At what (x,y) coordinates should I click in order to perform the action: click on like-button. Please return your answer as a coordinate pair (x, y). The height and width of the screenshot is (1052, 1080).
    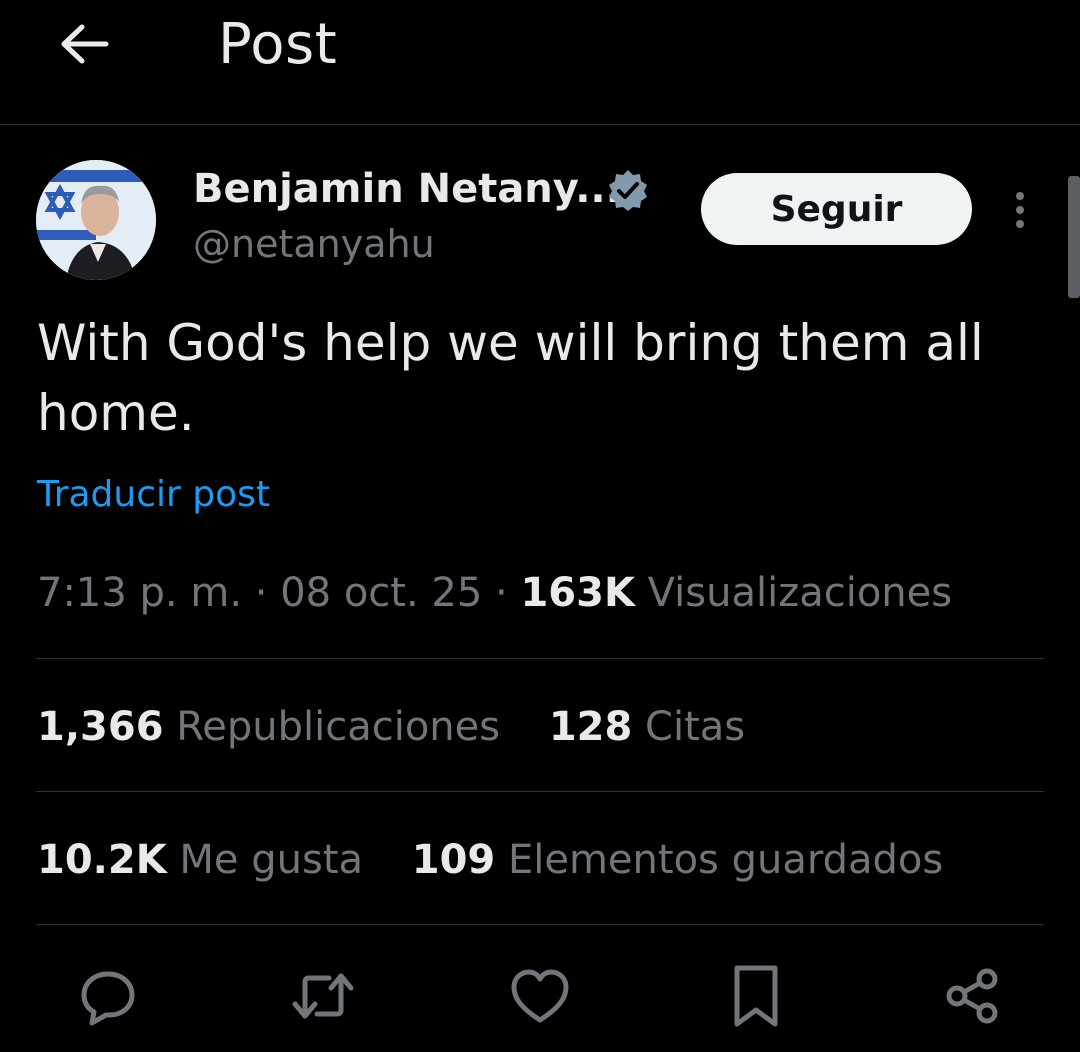
    Looking at the image, I should click on (540, 996).